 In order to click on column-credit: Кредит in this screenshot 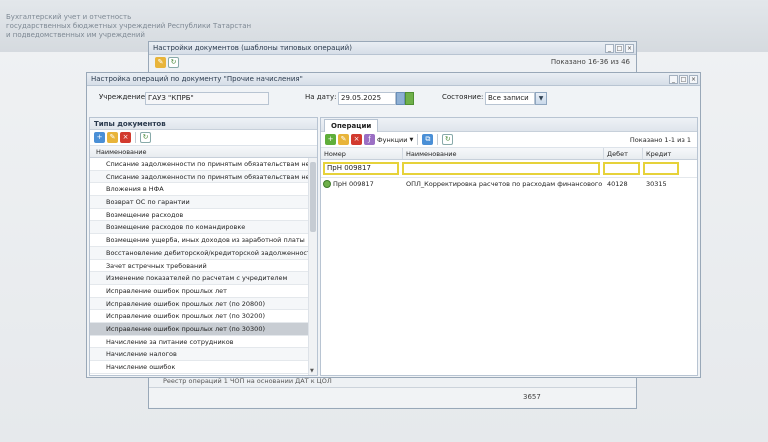, I will do `click(670, 153)`.